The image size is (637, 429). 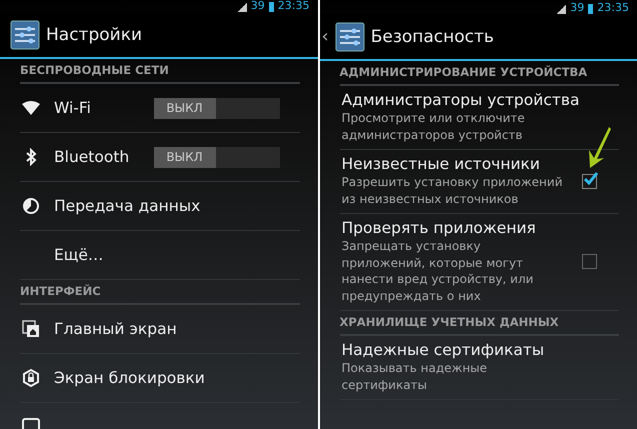 What do you see at coordinates (92, 157) in the screenshot?
I see `setting-label: Bluetooth` at bounding box center [92, 157].